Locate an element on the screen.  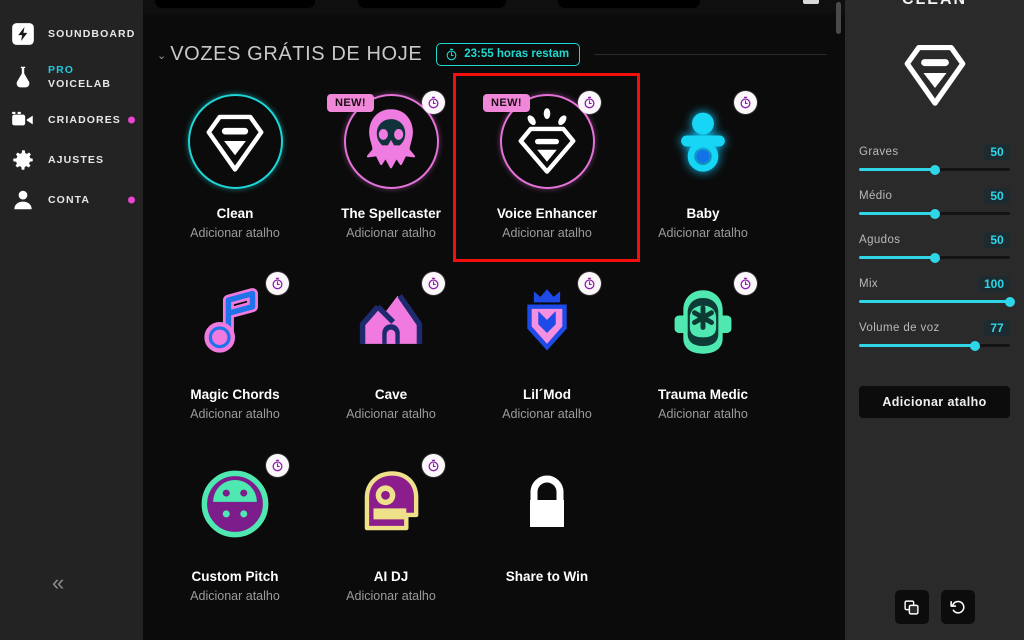
voice-card-voice-enhancer: NEW! Voice Enhancer Adicionar atalho is located at coordinates (547, 168).